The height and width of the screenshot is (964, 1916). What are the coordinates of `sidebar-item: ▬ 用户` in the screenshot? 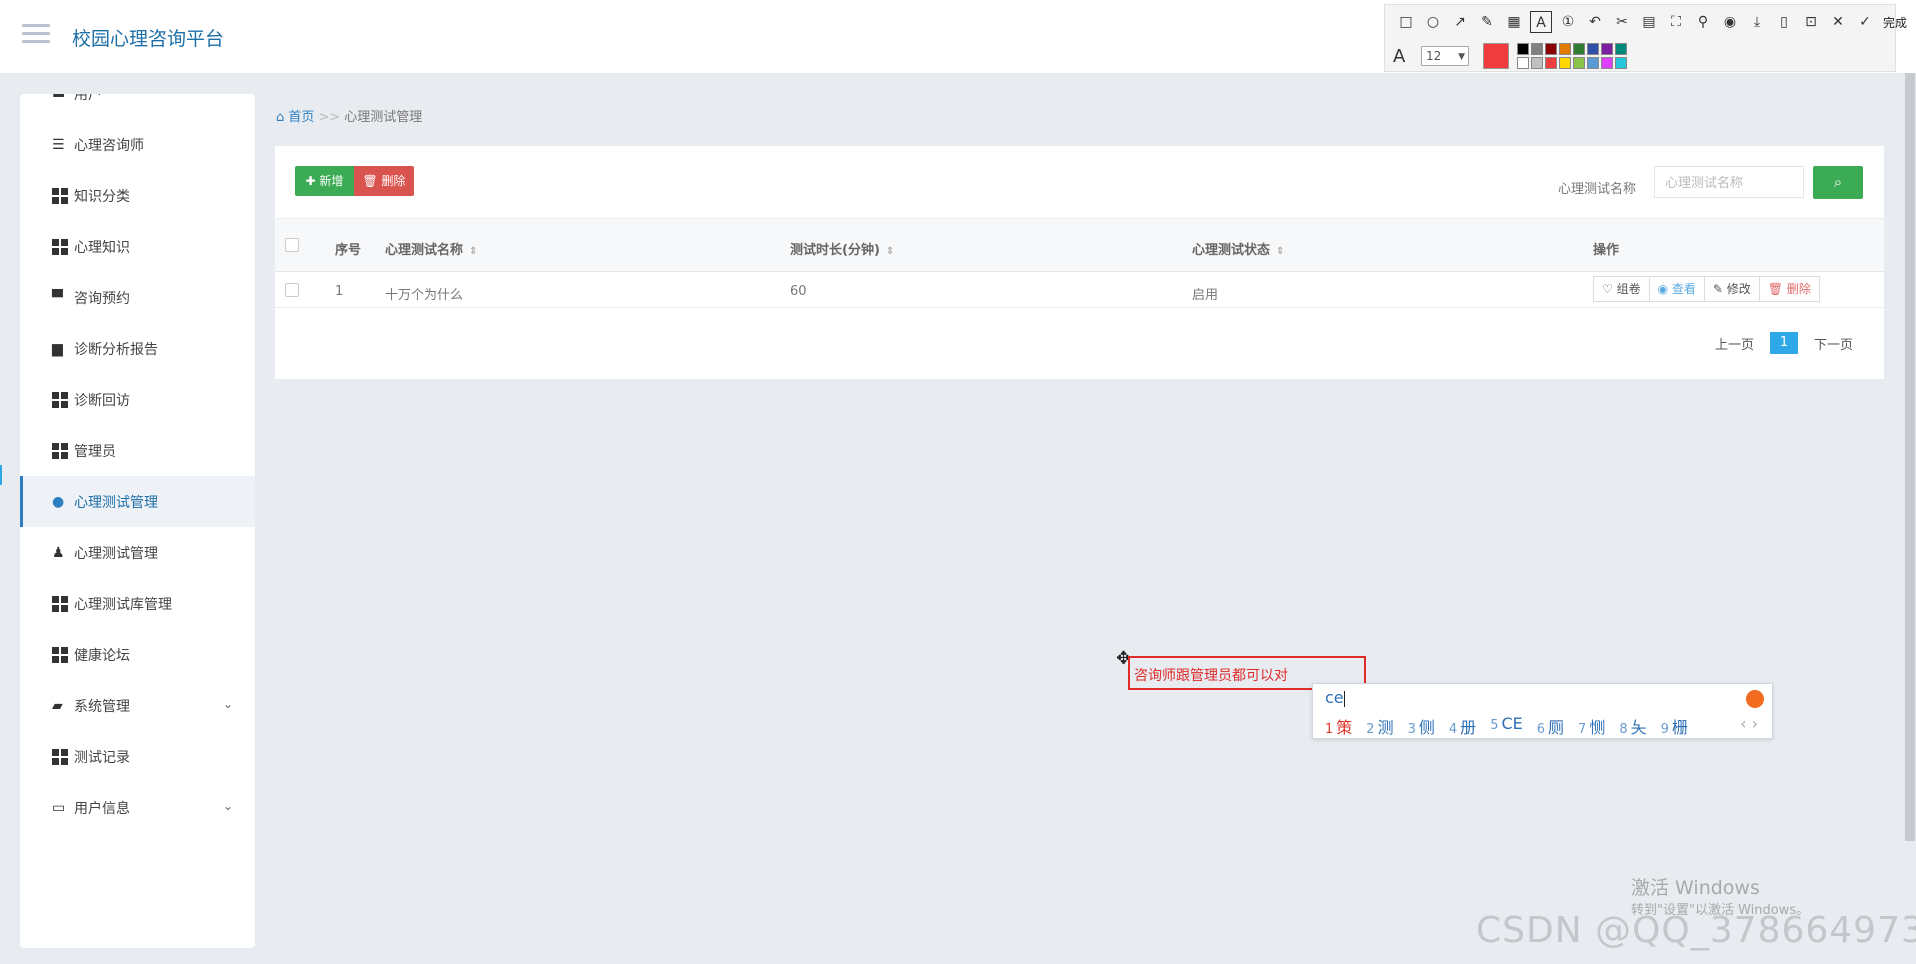 It's located at (137, 106).